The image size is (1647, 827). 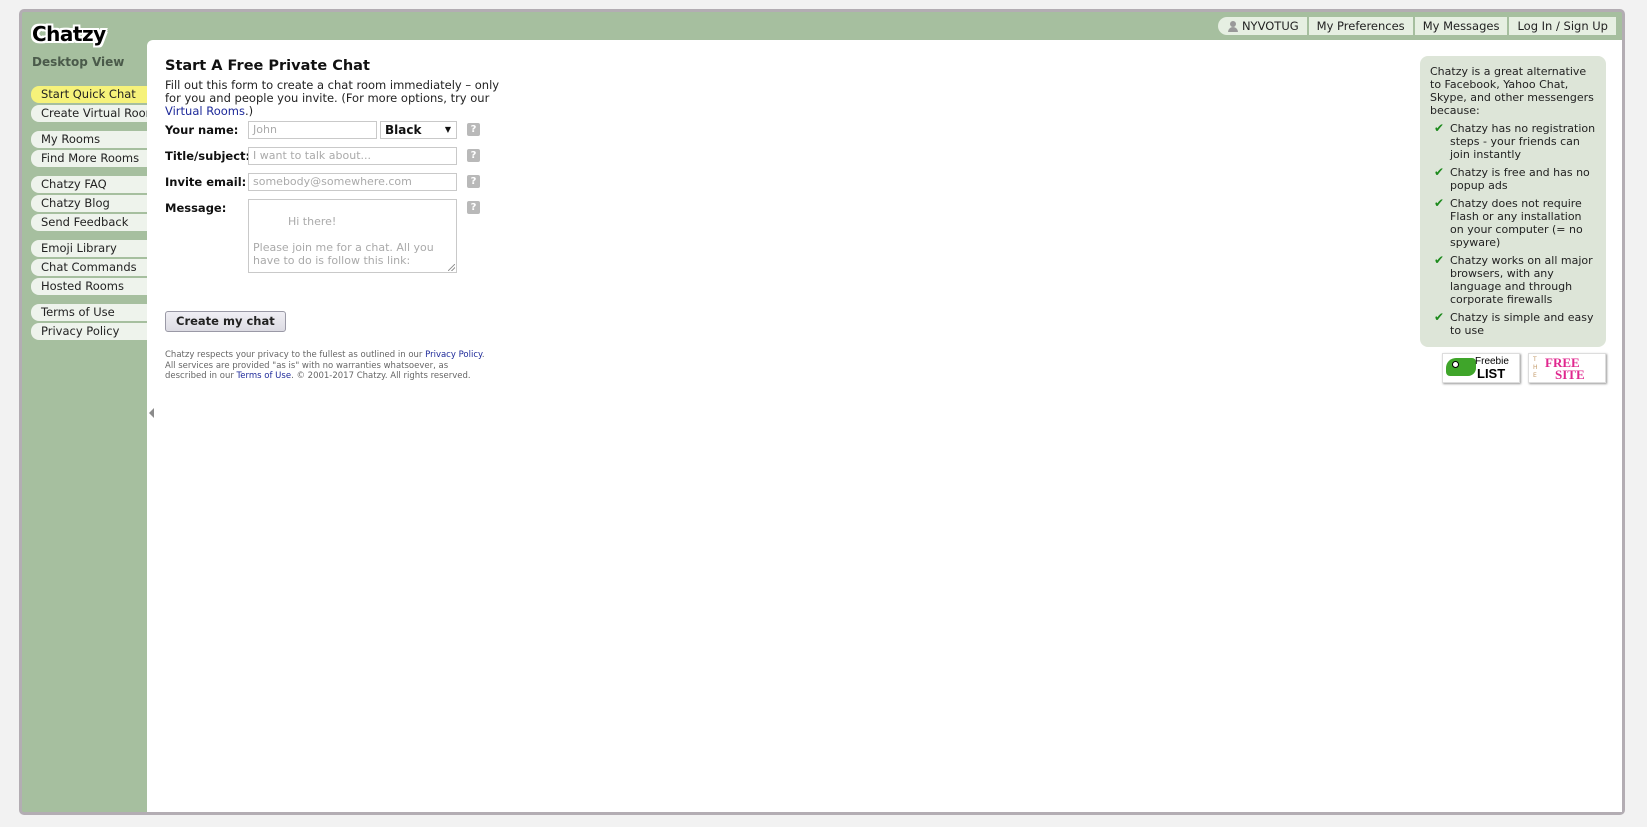 I want to click on email-help-icon: ?, so click(x=473, y=181).